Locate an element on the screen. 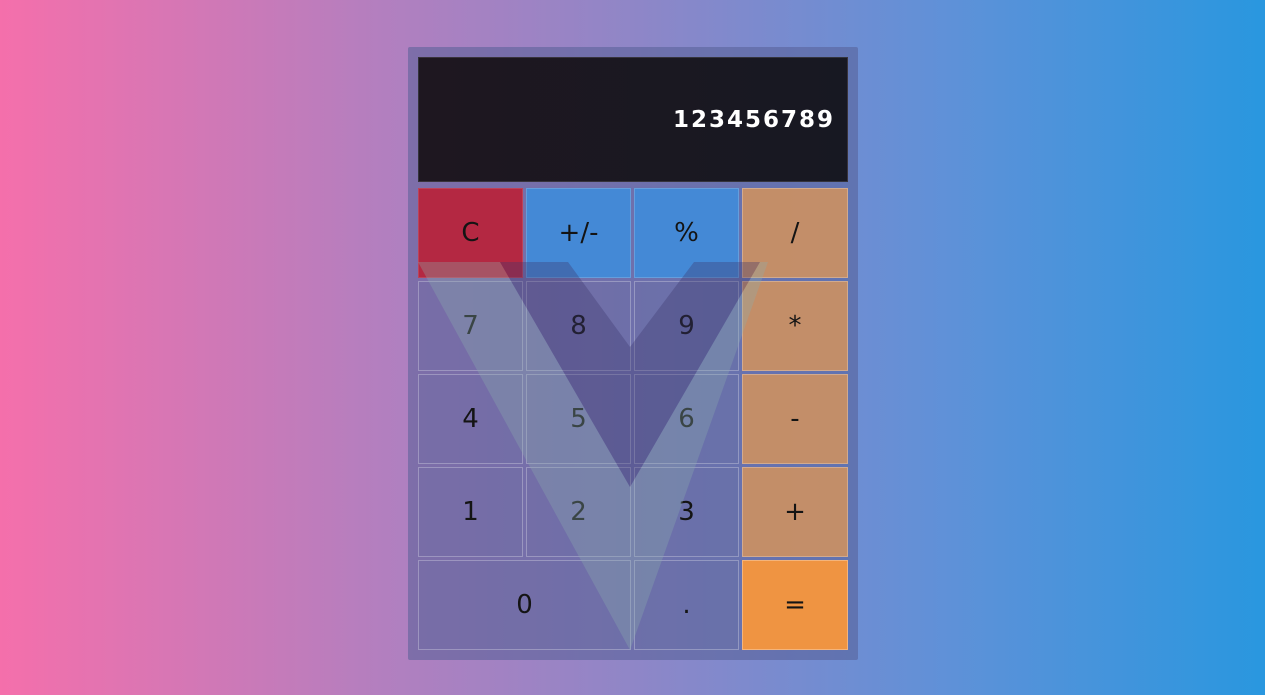  digit-0-button: 0 is located at coordinates (524, 605).